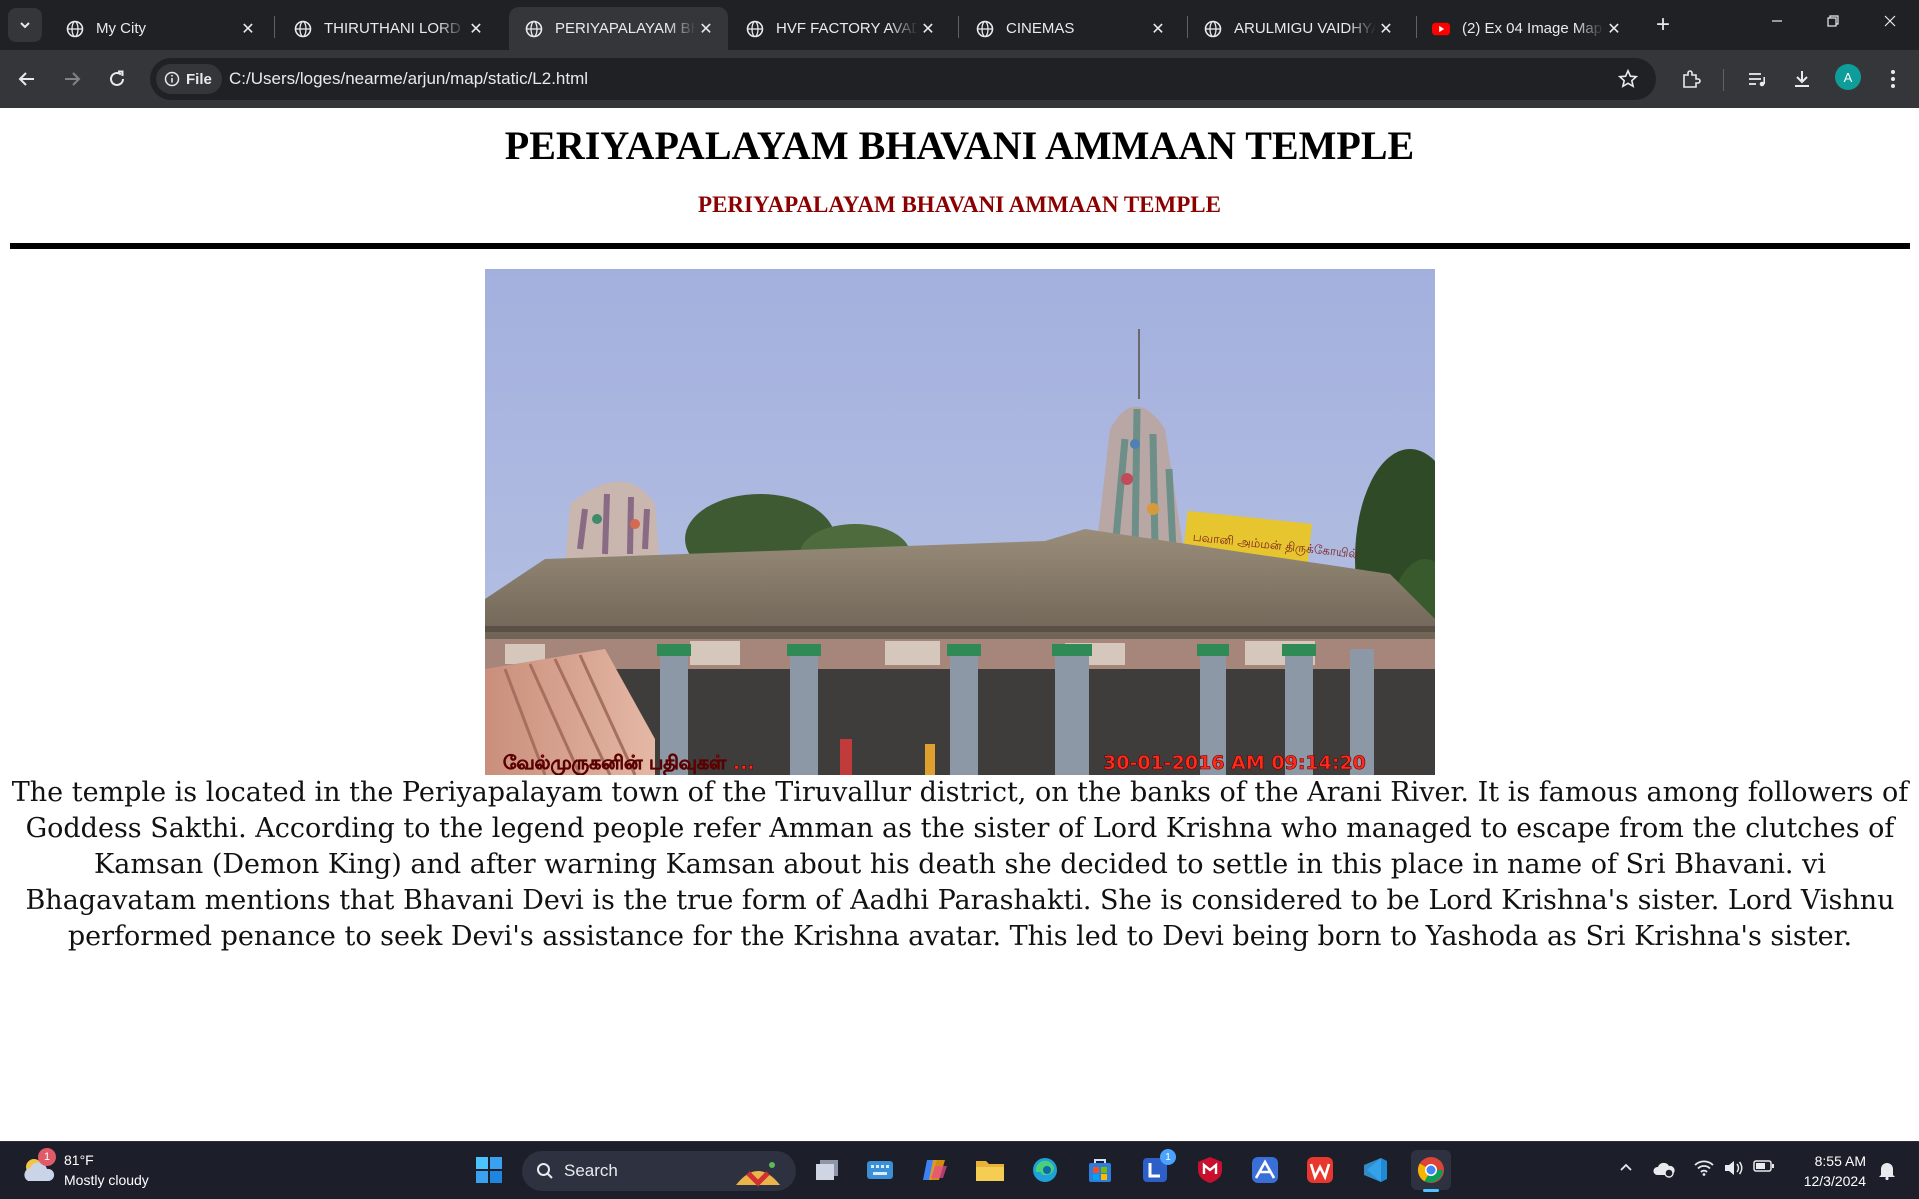  What do you see at coordinates (47, 1157) in the screenshot?
I see `weather-badge: 1` at bounding box center [47, 1157].